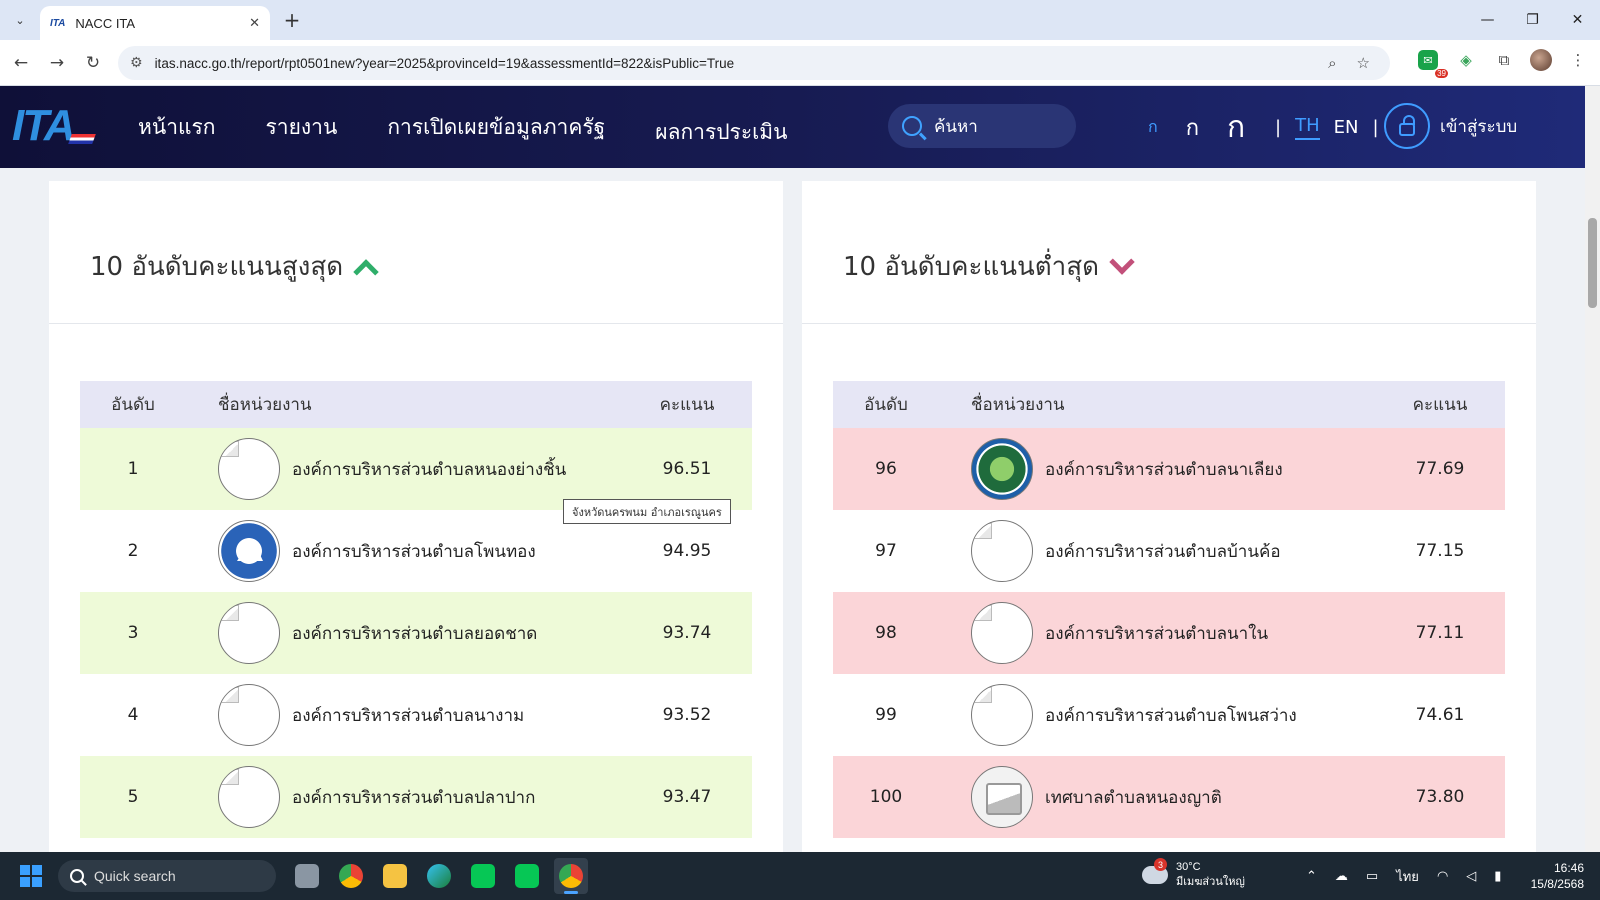  Describe the element at coordinates (1440, 469) in the screenshot. I see `score-cell: 77.69` at that location.